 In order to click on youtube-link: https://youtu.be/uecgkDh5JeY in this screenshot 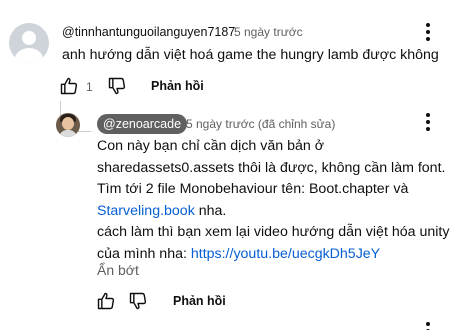, I will do `click(285, 254)`.